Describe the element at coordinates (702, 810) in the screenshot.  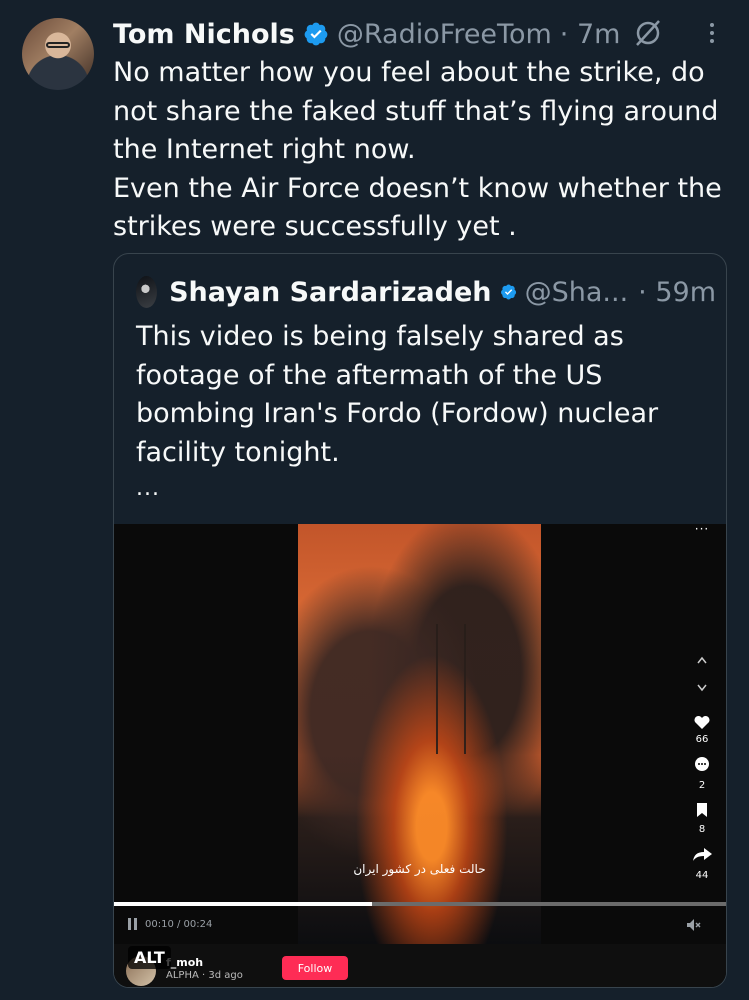
I see `bookmark-icon` at that location.